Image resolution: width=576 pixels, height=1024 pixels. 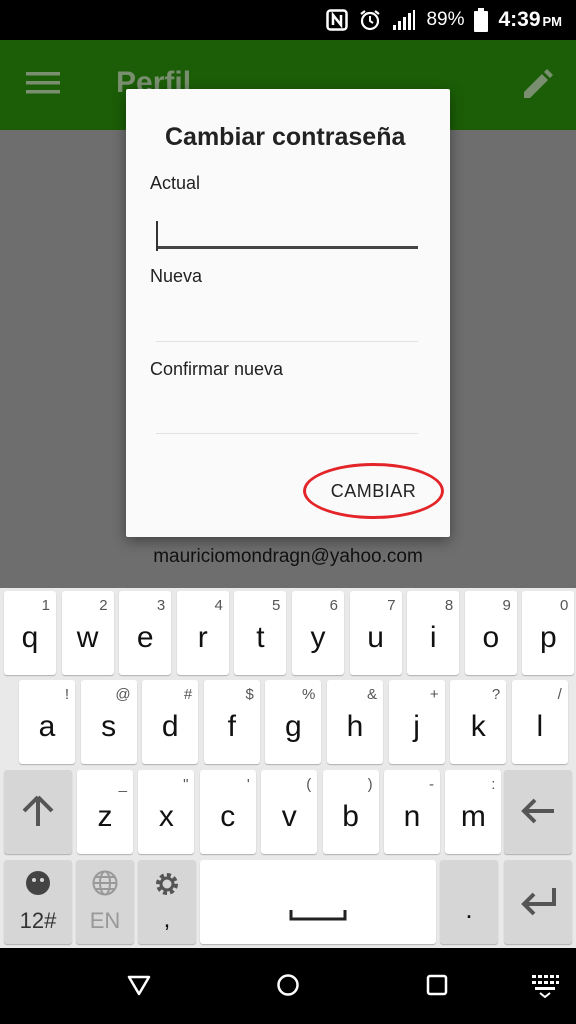 I want to click on key-secondary-label: 3, so click(x=161, y=605).